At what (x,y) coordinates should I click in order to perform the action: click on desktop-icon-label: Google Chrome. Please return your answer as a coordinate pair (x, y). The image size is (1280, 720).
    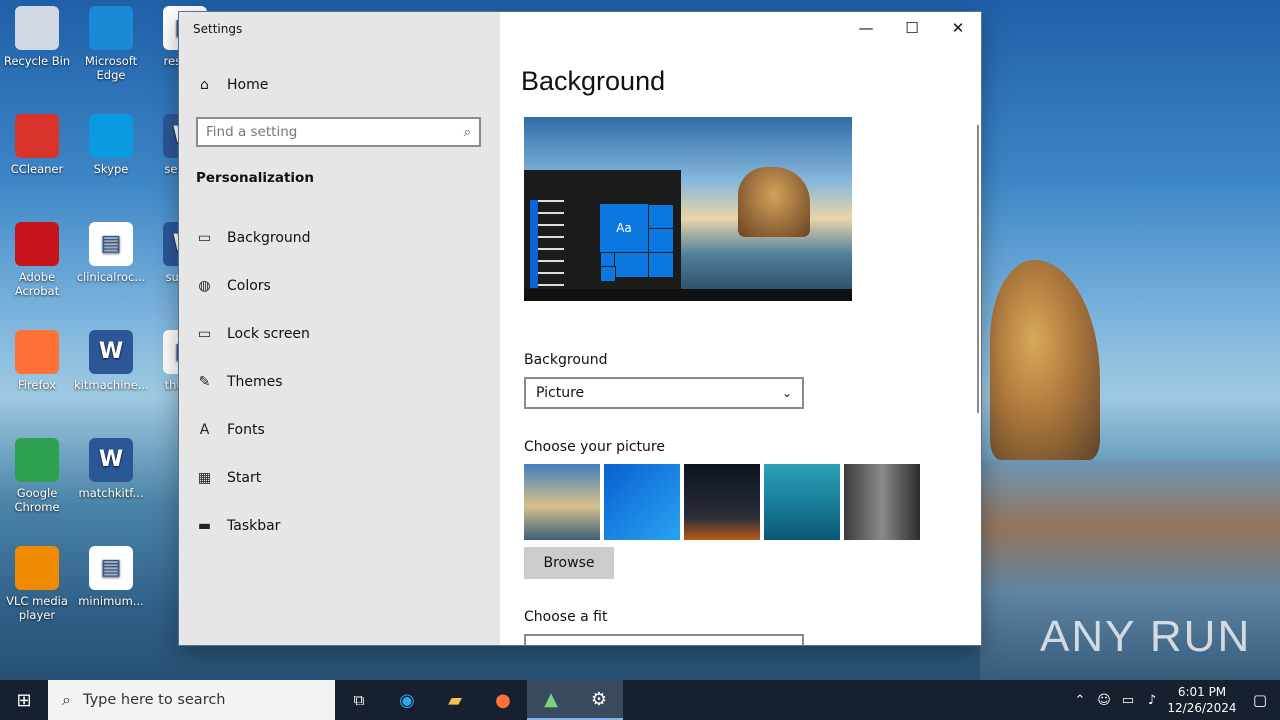
    Looking at the image, I should click on (37, 500).